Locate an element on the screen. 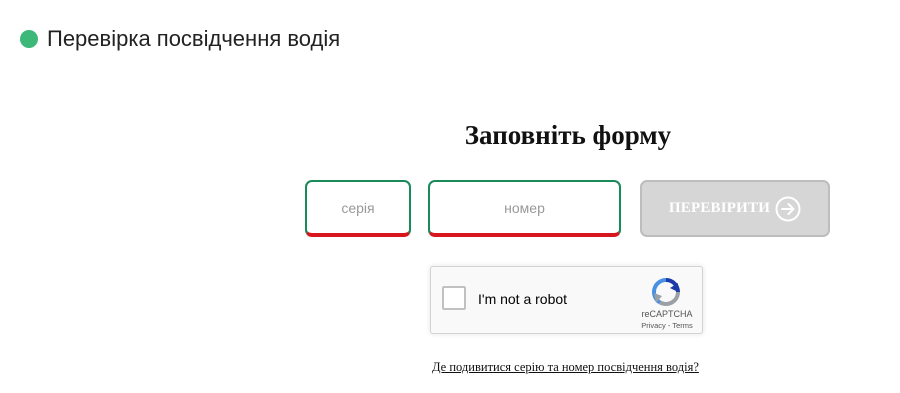  check-button-label: ПЕРЕВІРИТИ is located at coordinates (719, 208).